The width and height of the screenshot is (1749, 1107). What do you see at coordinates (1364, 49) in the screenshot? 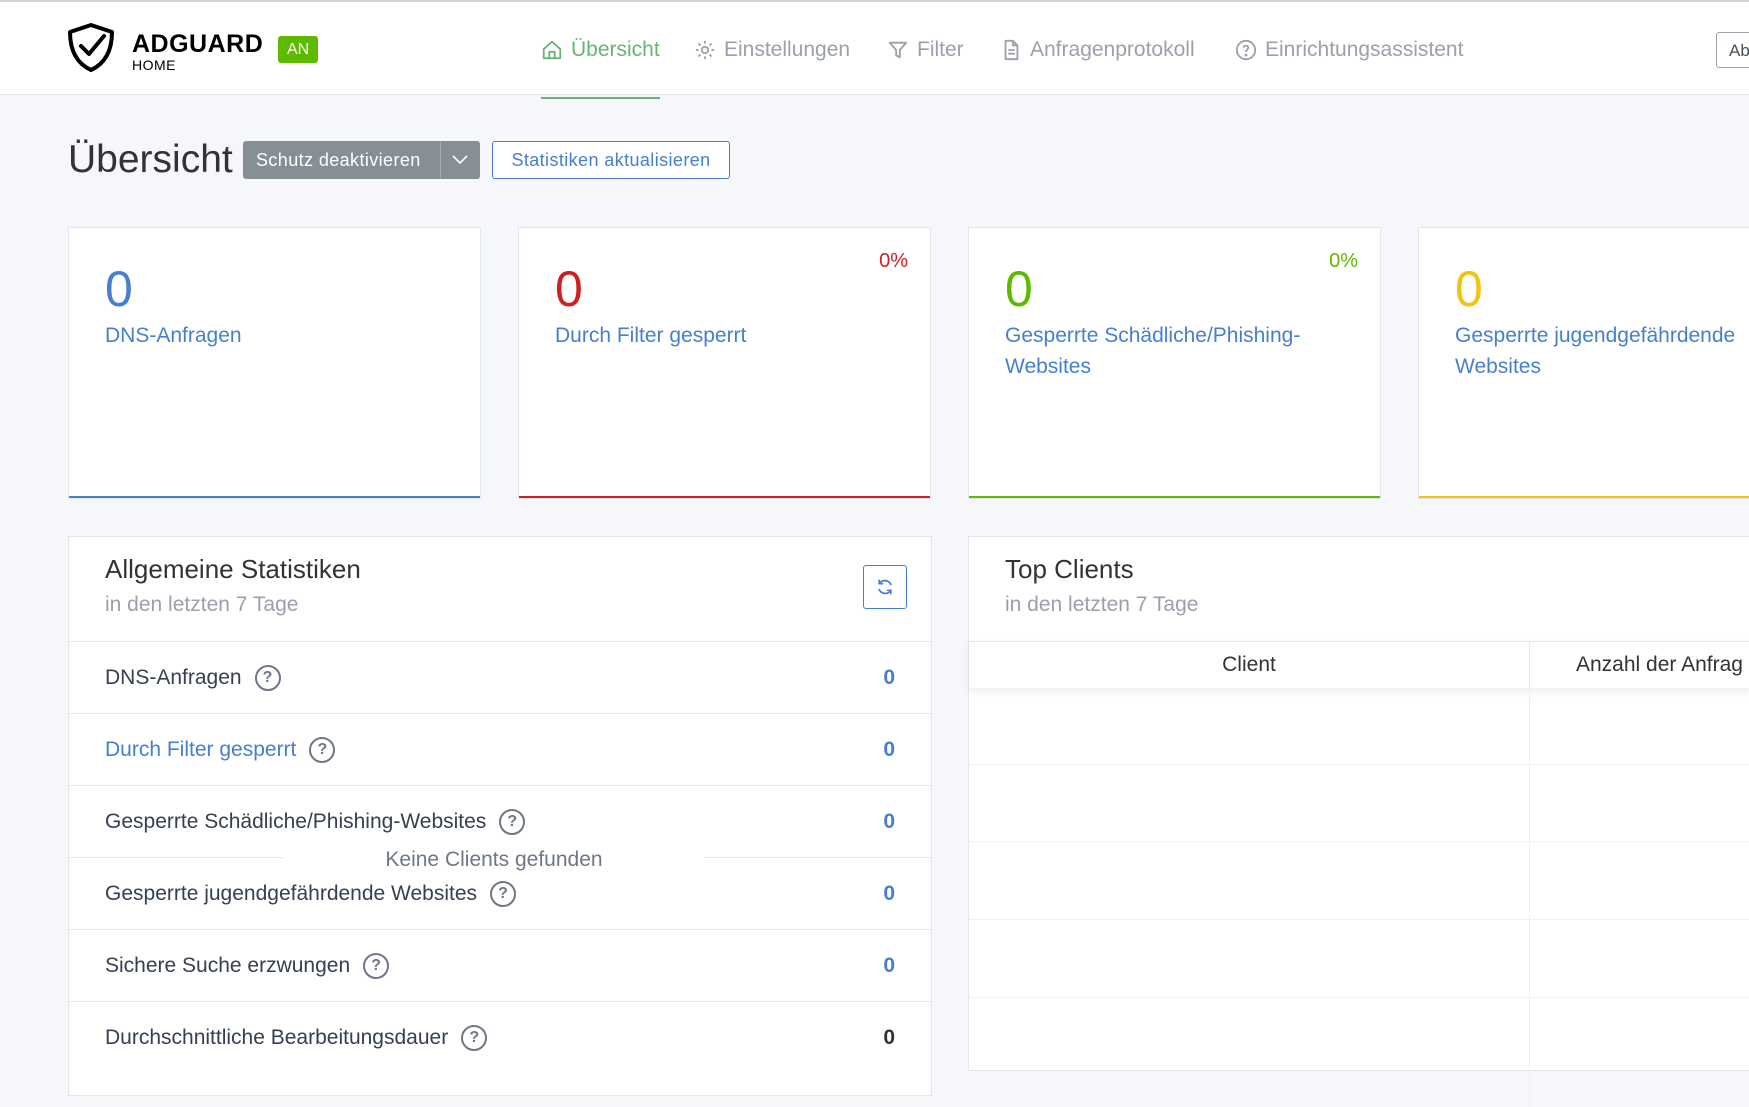
I see `nav-item-label: Einrichtungsassistent` at bounding box center [1364, 49].